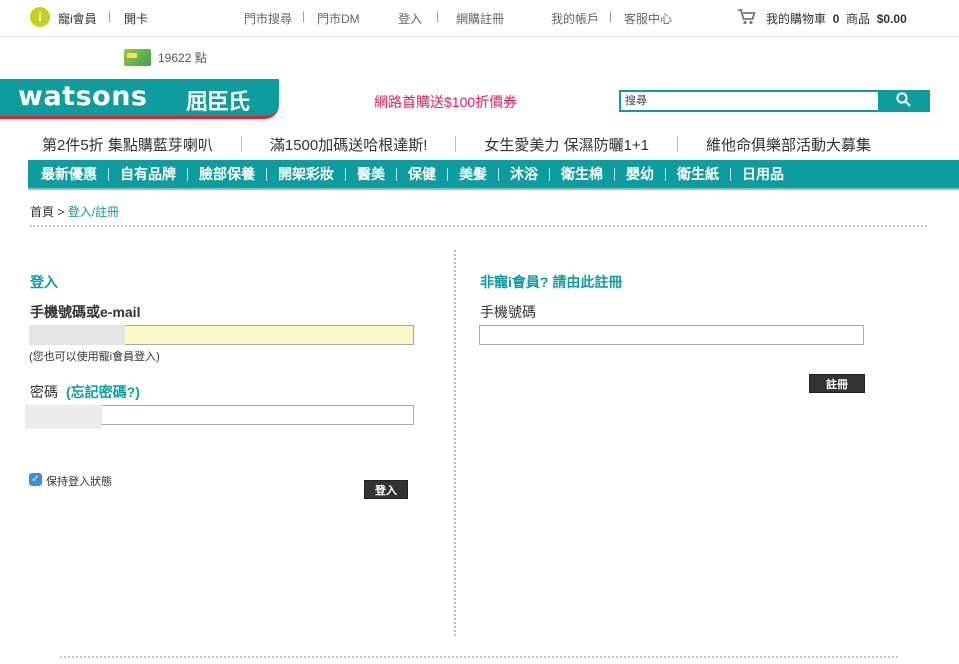 The width and height of the screenshot is (959, 664). What do you see at coordinates (148, 174) in the screenshot?
I see `nav-item: 自有品牌` at bounding box center [148, 174].